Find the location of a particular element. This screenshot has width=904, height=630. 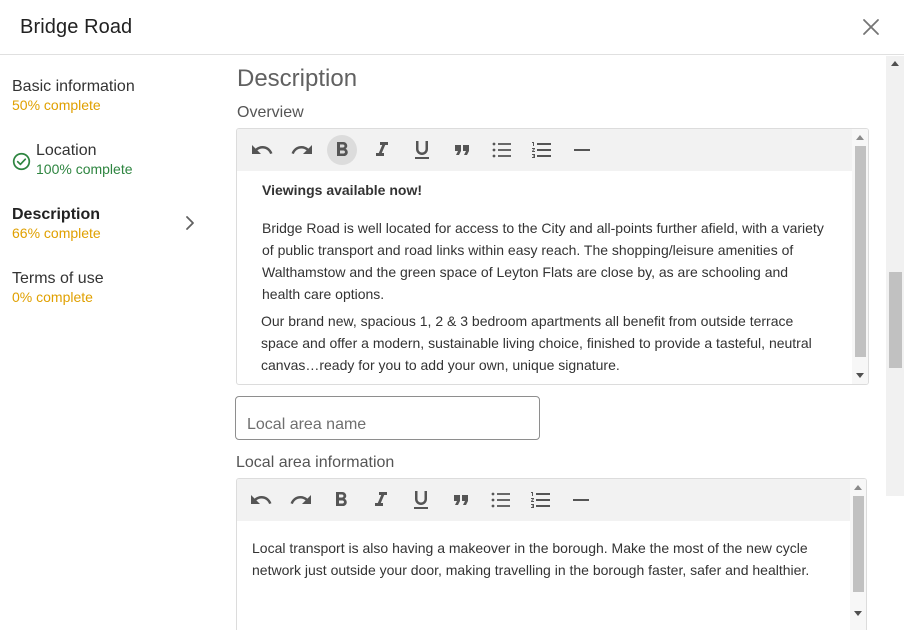

overview-label: Overview is located at coordinates (270, 112).